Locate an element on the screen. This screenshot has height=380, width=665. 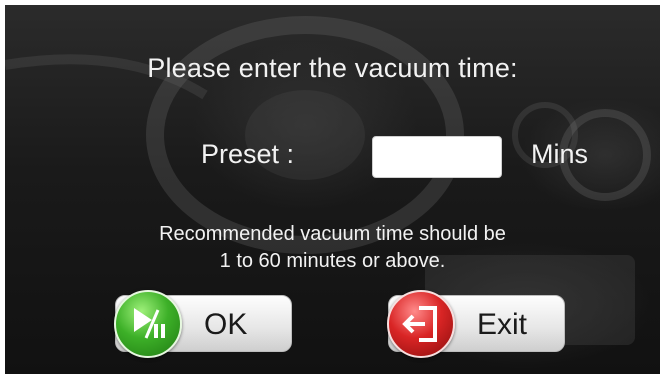
ok-button: OK is located at coordinates (203, 324).